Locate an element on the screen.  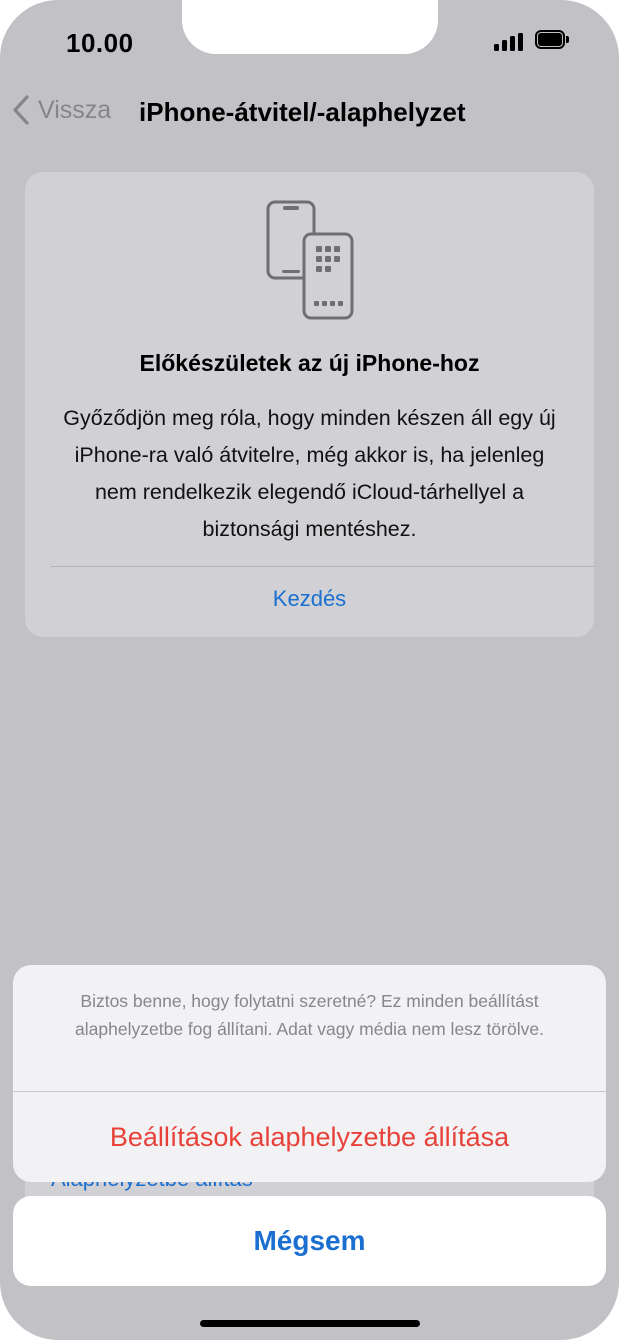
get-started-button: Kezdés is located at coordinates (309, 599).